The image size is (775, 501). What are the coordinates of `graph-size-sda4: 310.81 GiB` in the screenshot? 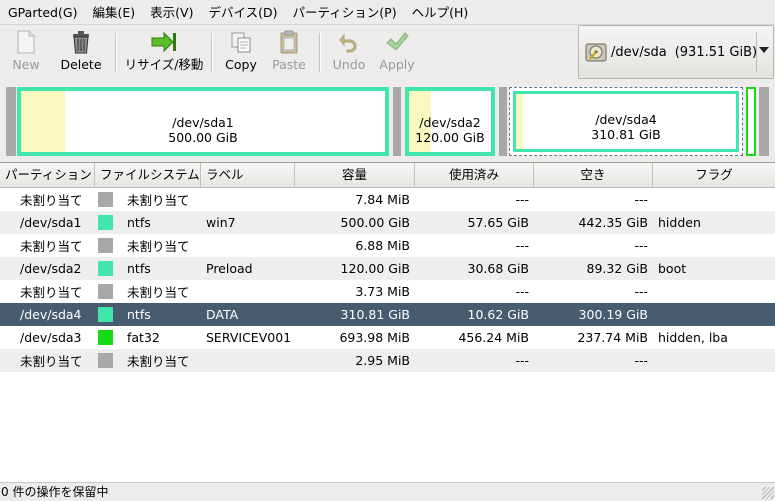 It's located at (626, 134).